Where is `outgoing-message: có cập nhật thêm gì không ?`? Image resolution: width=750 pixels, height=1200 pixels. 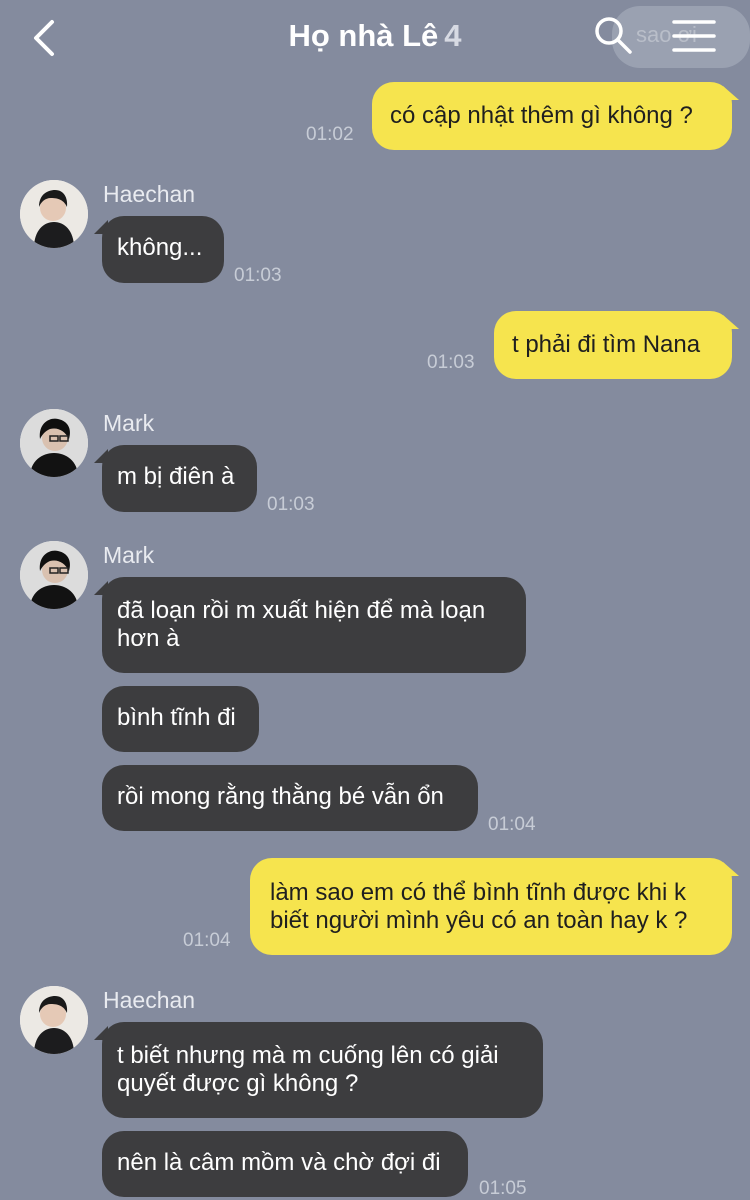
outgoing-message: có cập nhật thêm gì không ? is located at coordinates (552, 116).